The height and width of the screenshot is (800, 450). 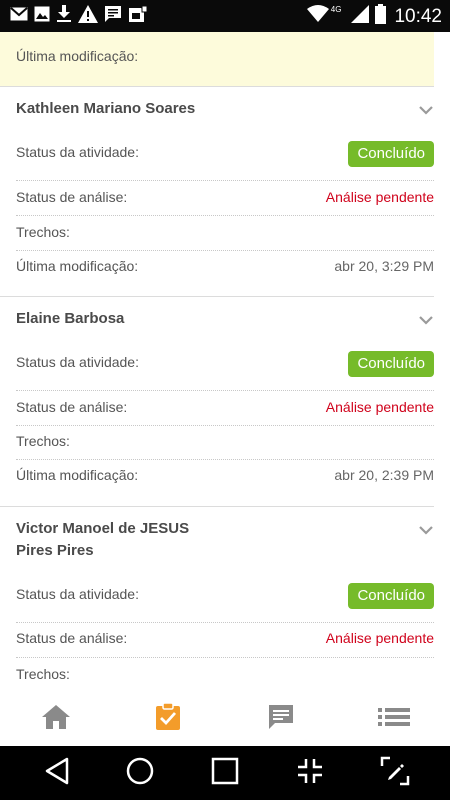 I want to click on edit-screenshot-button, so click(x=395, y=773).